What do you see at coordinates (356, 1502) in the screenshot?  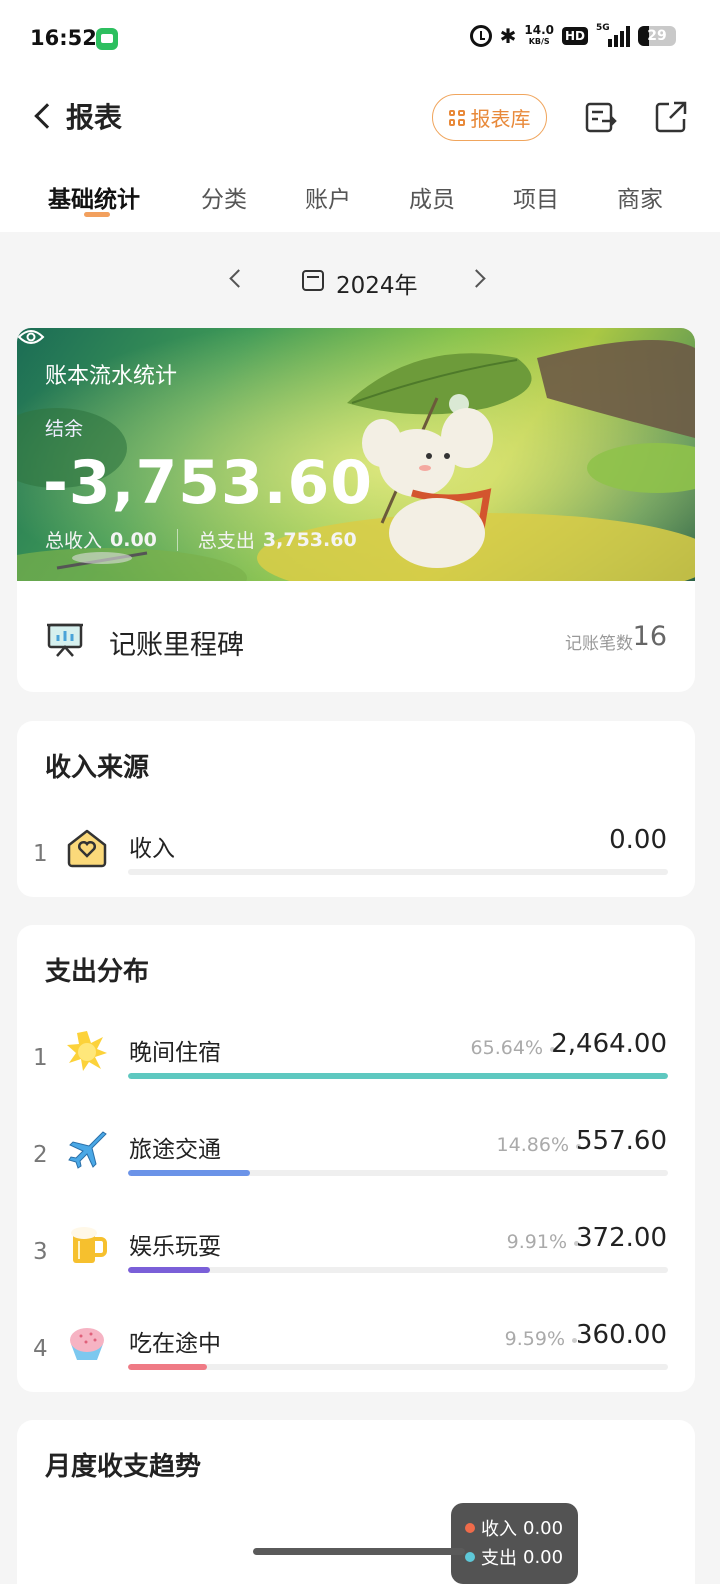 I see `monthly-trend-card: 月度收支趋势` at bounding box center [356, 1502].